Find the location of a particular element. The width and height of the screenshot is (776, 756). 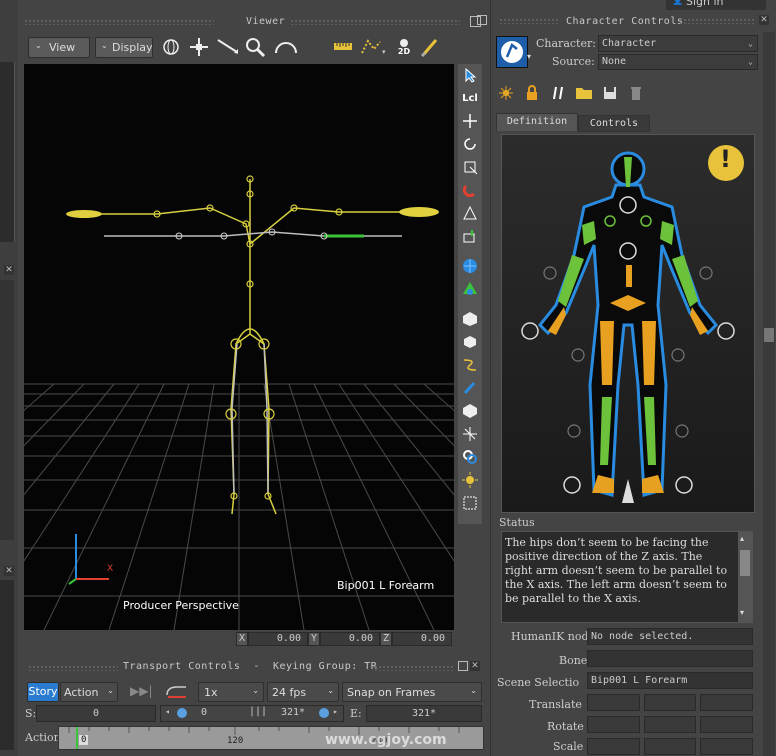

folder-icon is located at coordinates (584, 93).